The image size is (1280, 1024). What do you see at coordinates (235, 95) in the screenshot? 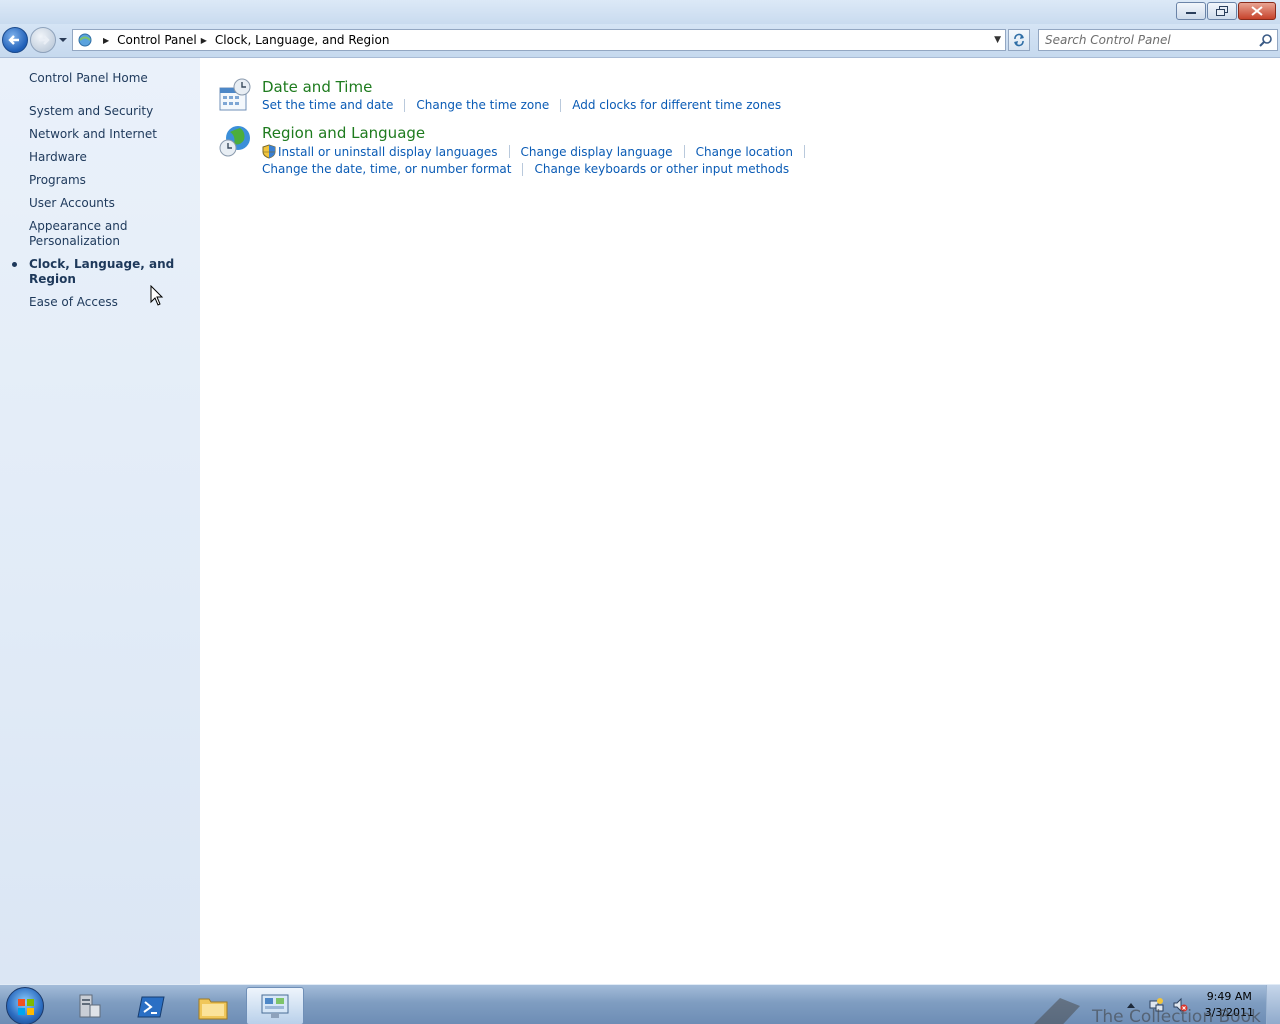
I see `calendar-clock-icon` at bounding box center [235, 95].